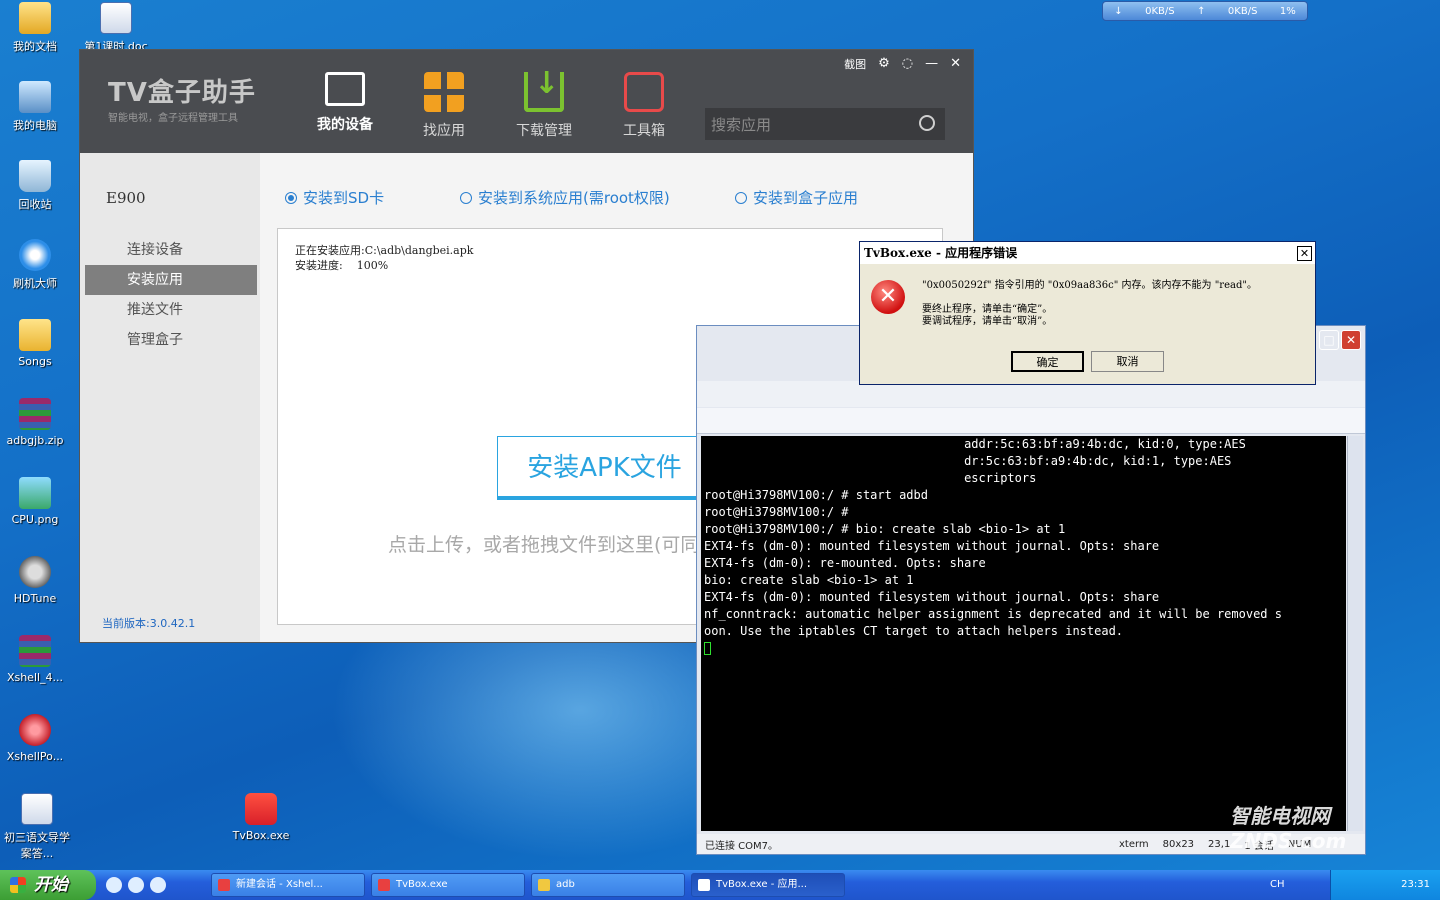 The height and width of the screenshot is (900, 1440). I want to click on gear-icon: ⚙, so click(884, 64).